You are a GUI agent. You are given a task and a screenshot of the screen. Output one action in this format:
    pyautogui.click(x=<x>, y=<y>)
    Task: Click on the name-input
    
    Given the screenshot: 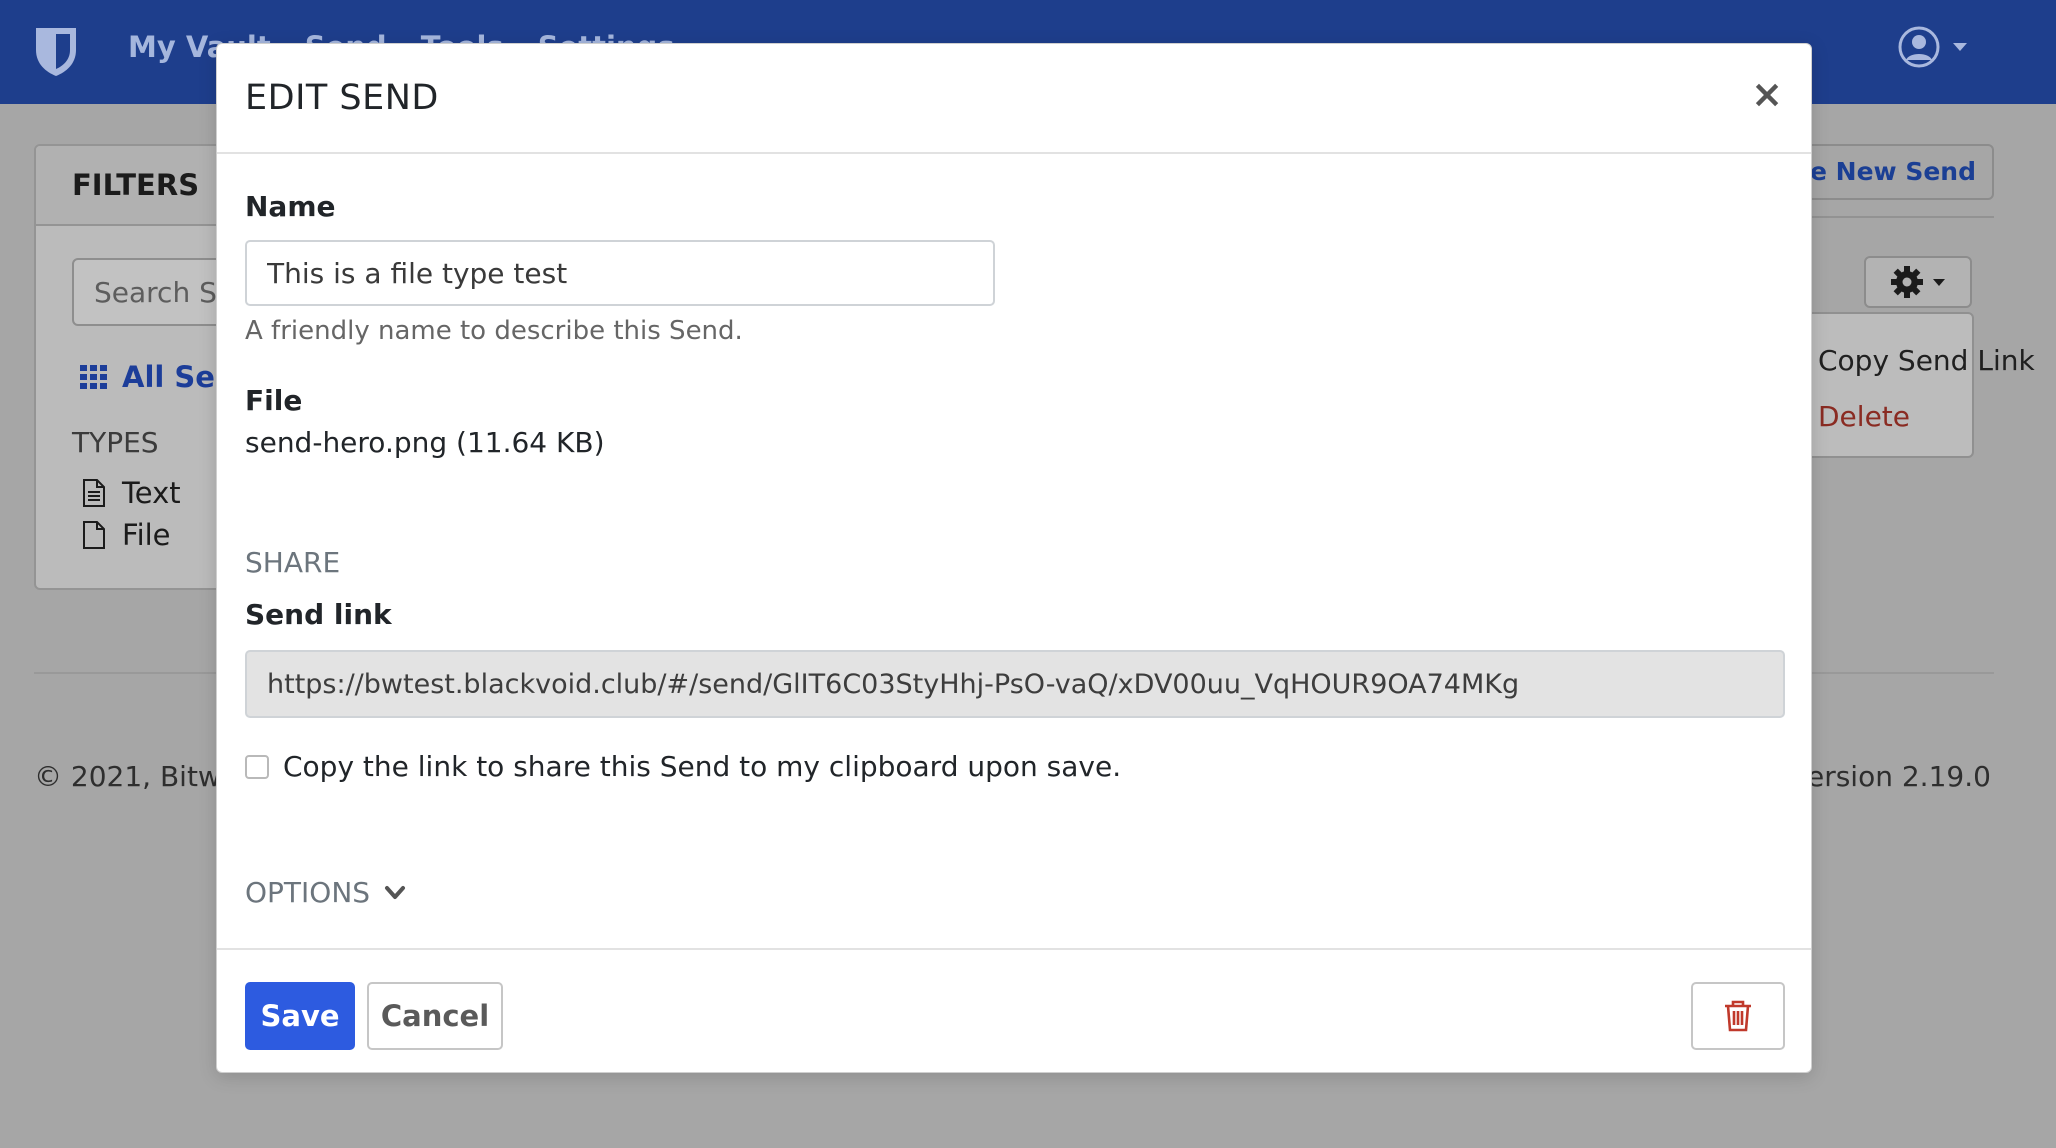 What is the action you would take?
    pyautogui.click(x=620, y=273)
    